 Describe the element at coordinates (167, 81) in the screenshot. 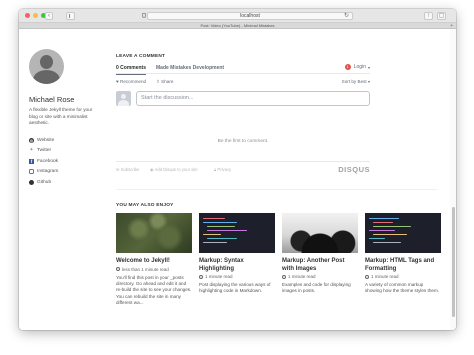

I see `share-label: Share` at that location.